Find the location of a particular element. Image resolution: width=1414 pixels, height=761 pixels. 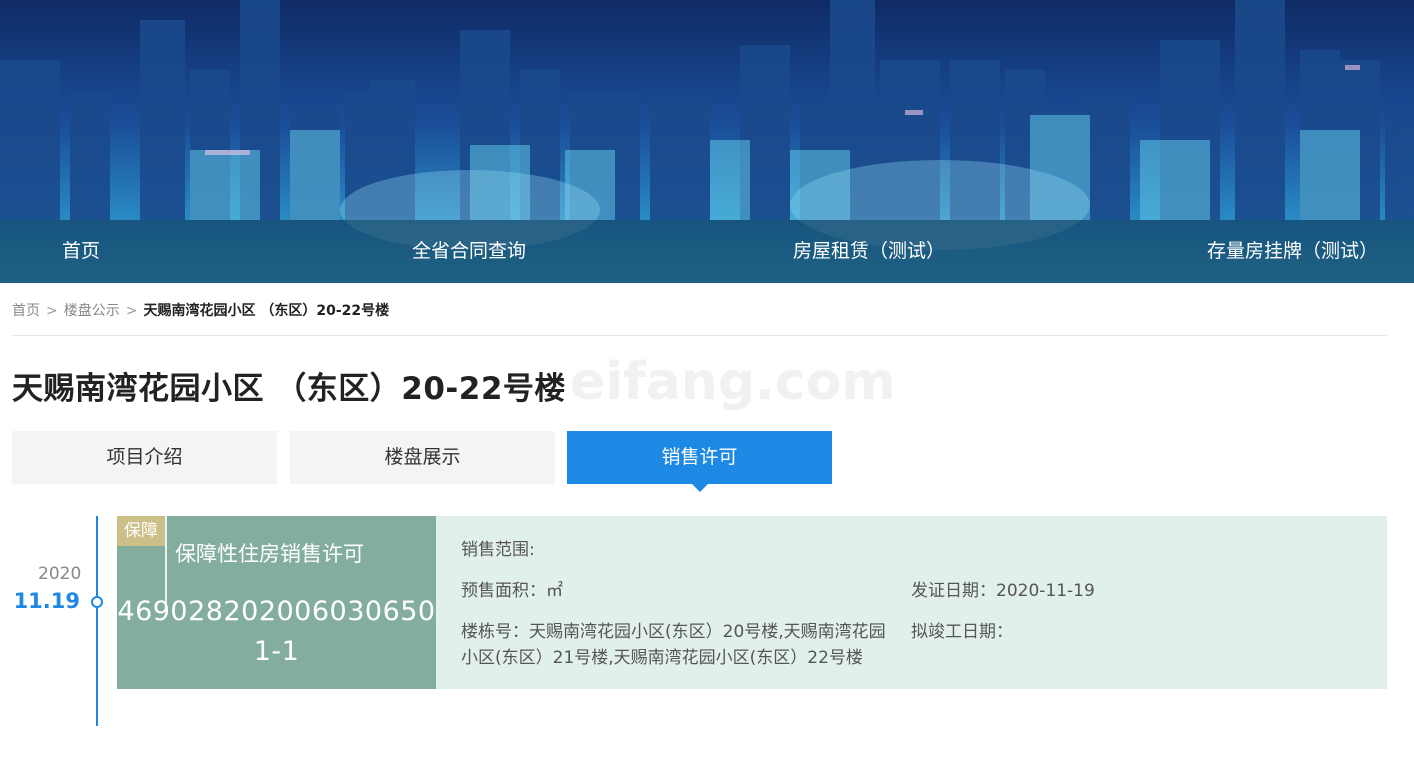

issue-date: 发证日期：2020-11-19 is located at coordinates (1003, 591).